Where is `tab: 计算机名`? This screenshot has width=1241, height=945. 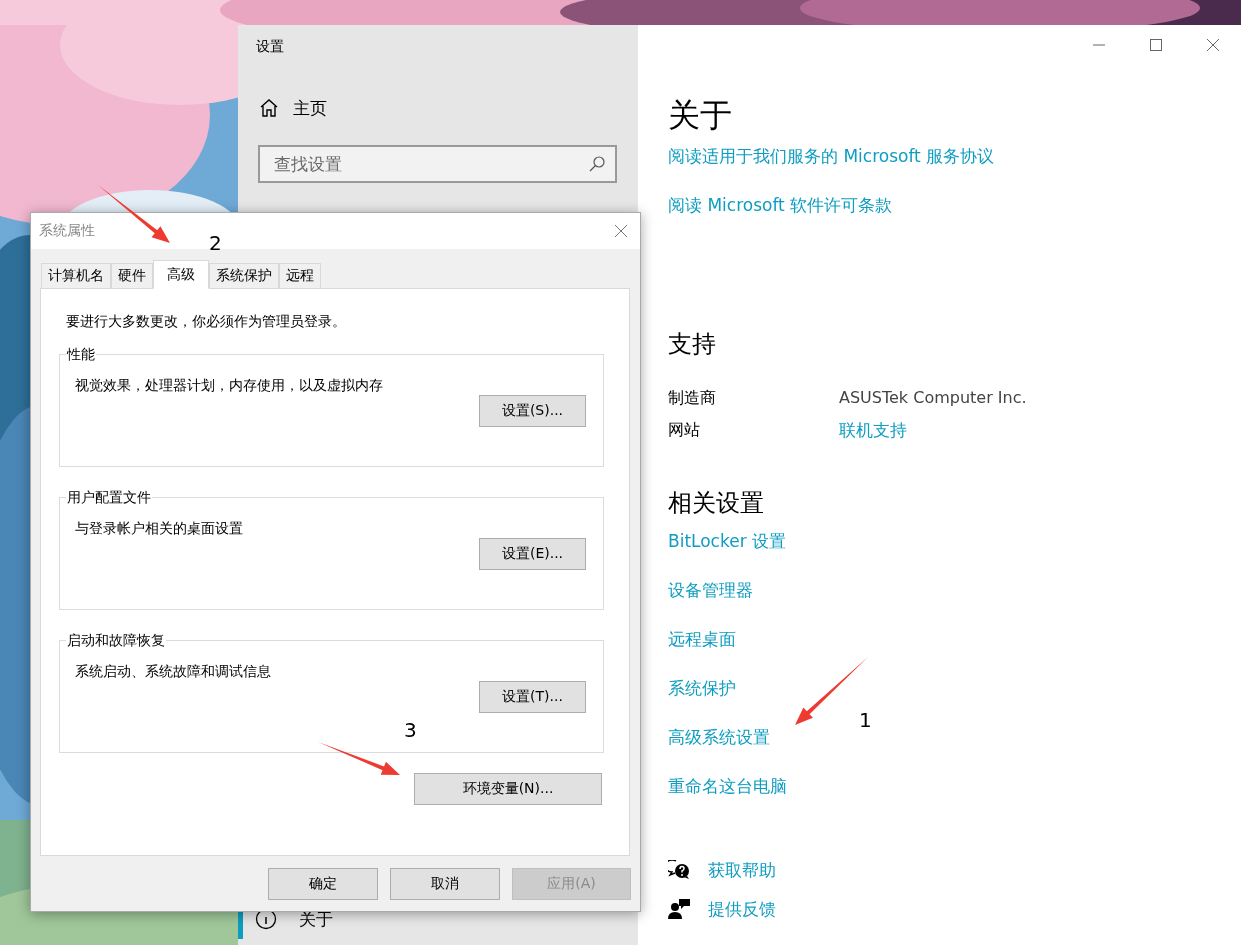
tab: 计算机名 is located at coordinates (76, 276).